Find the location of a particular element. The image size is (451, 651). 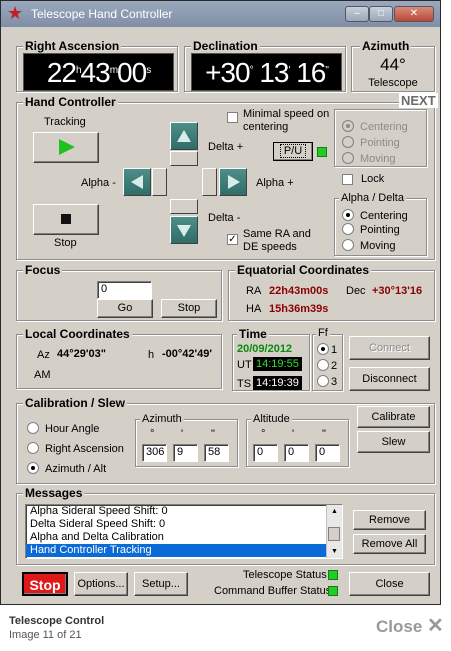

alpha-plus-button is located at coordinates (233, 182).